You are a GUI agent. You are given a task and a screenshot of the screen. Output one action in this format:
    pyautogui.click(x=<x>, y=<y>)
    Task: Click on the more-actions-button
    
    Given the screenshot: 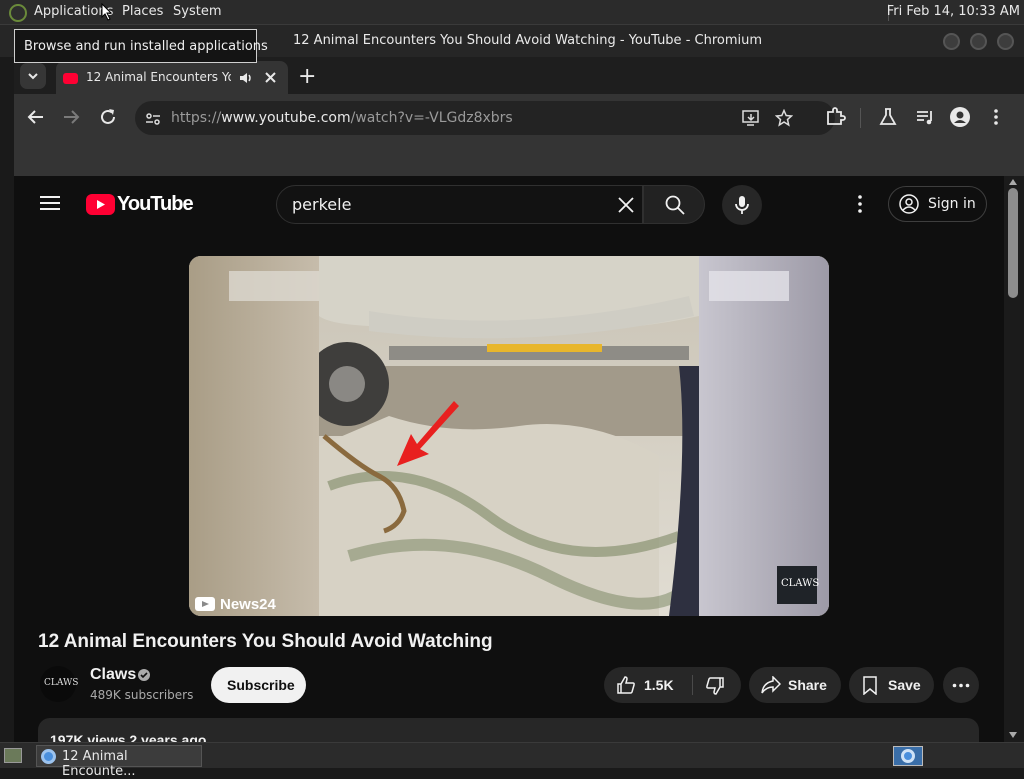 What is the action you would take?
    pyautogui.click(x=961, y=685)
    